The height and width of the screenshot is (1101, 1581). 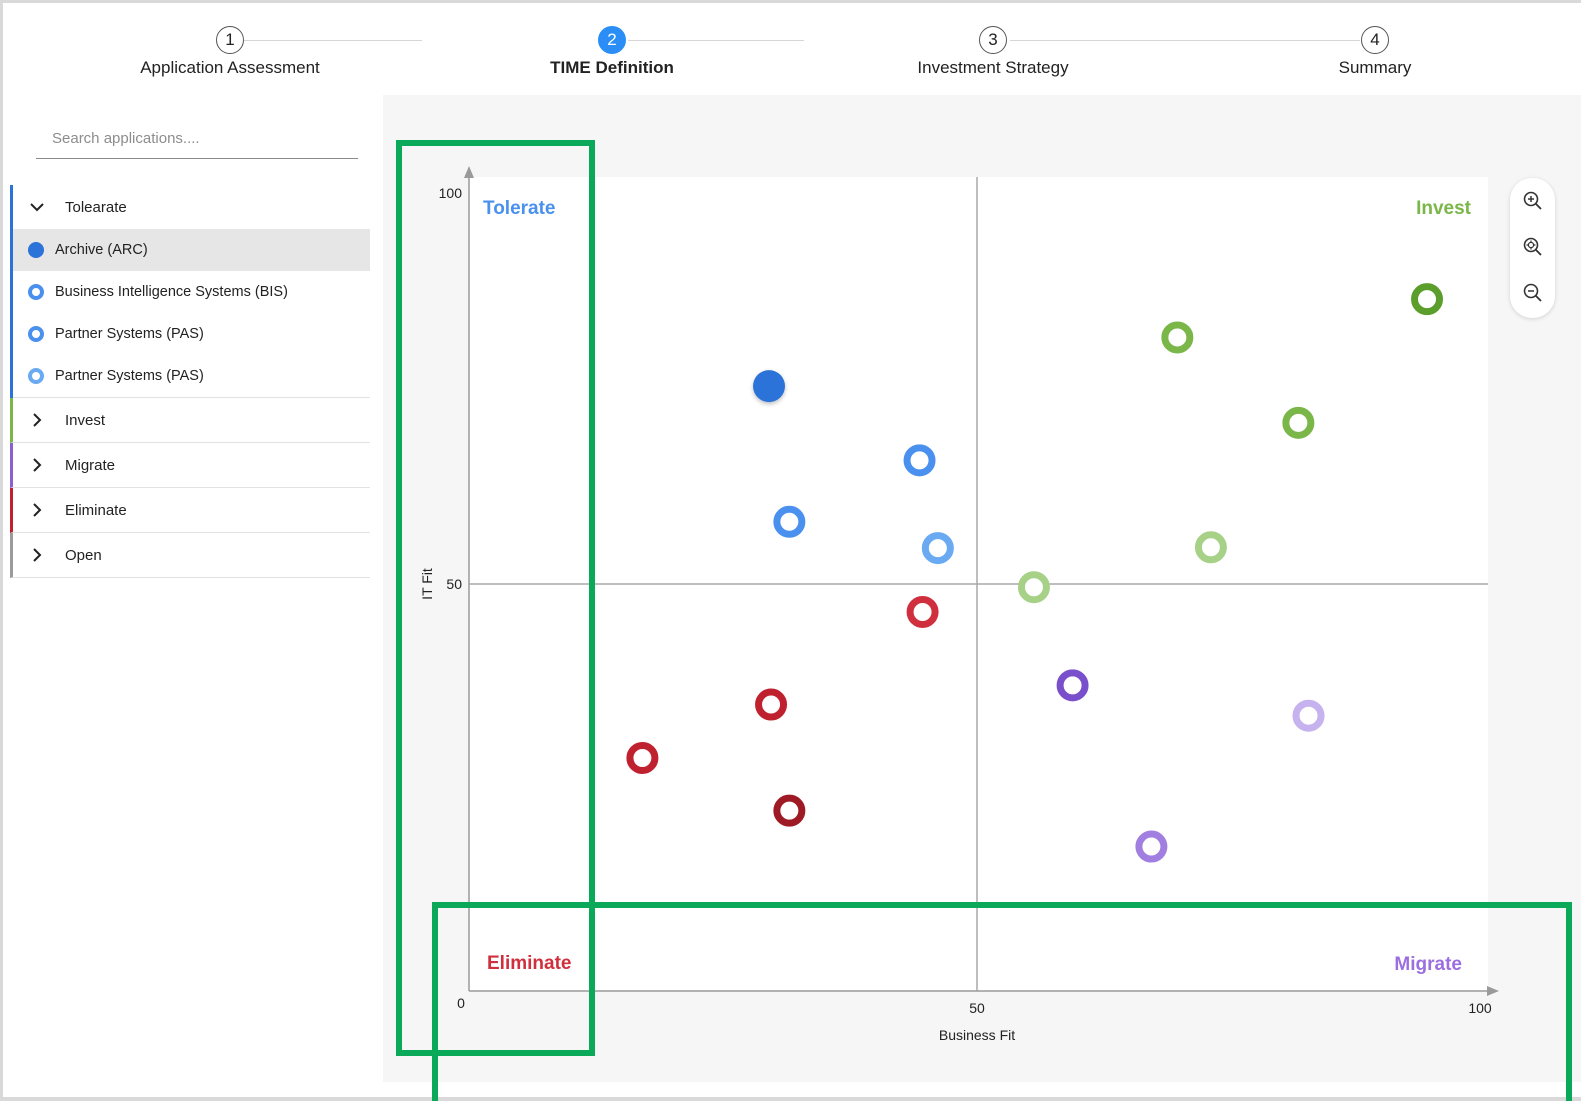 I want to click on zoom-reset-icon, so click(x=1532, y=246).